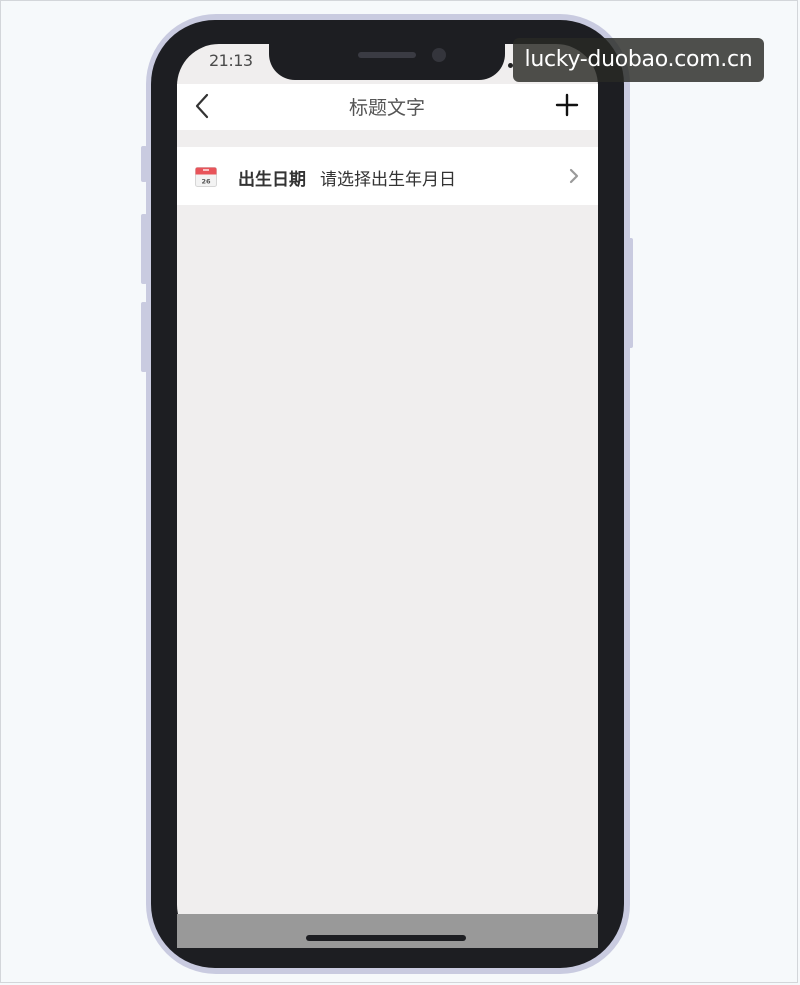  What do you see at coordinates (388, 180) in the screenshot?
I see `birthdate-placeholder: 请选择出生年月日` at bounding box center [388, 180].